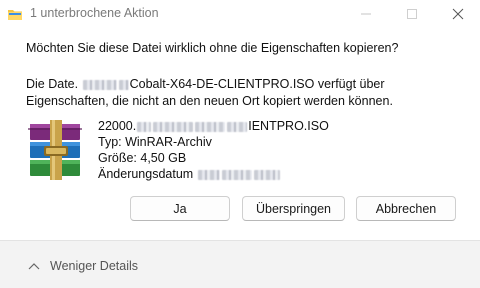 The height and width of the screenshot is (288, 480). I want to click on cancel-button: Abbrechen, so click(406, 208).